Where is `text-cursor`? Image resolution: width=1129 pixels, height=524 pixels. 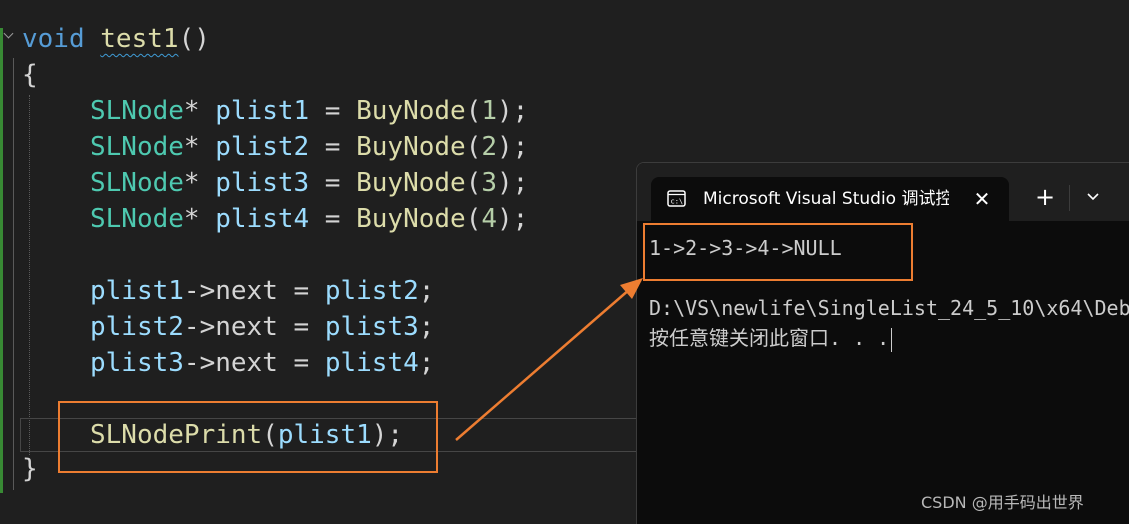 text-cursor is located at coordinates (892, 339).